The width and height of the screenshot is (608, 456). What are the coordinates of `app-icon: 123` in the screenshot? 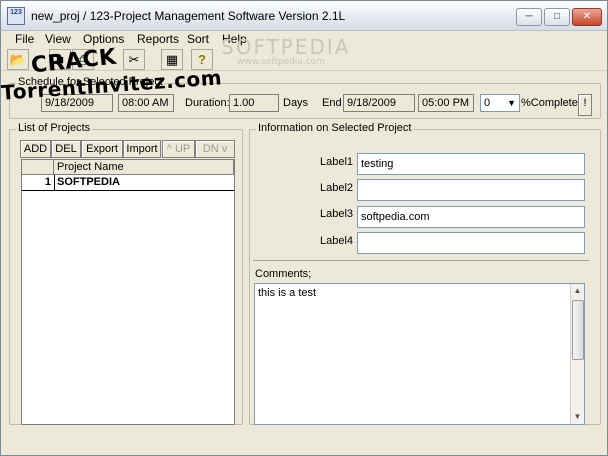 It's located at (16, 16).